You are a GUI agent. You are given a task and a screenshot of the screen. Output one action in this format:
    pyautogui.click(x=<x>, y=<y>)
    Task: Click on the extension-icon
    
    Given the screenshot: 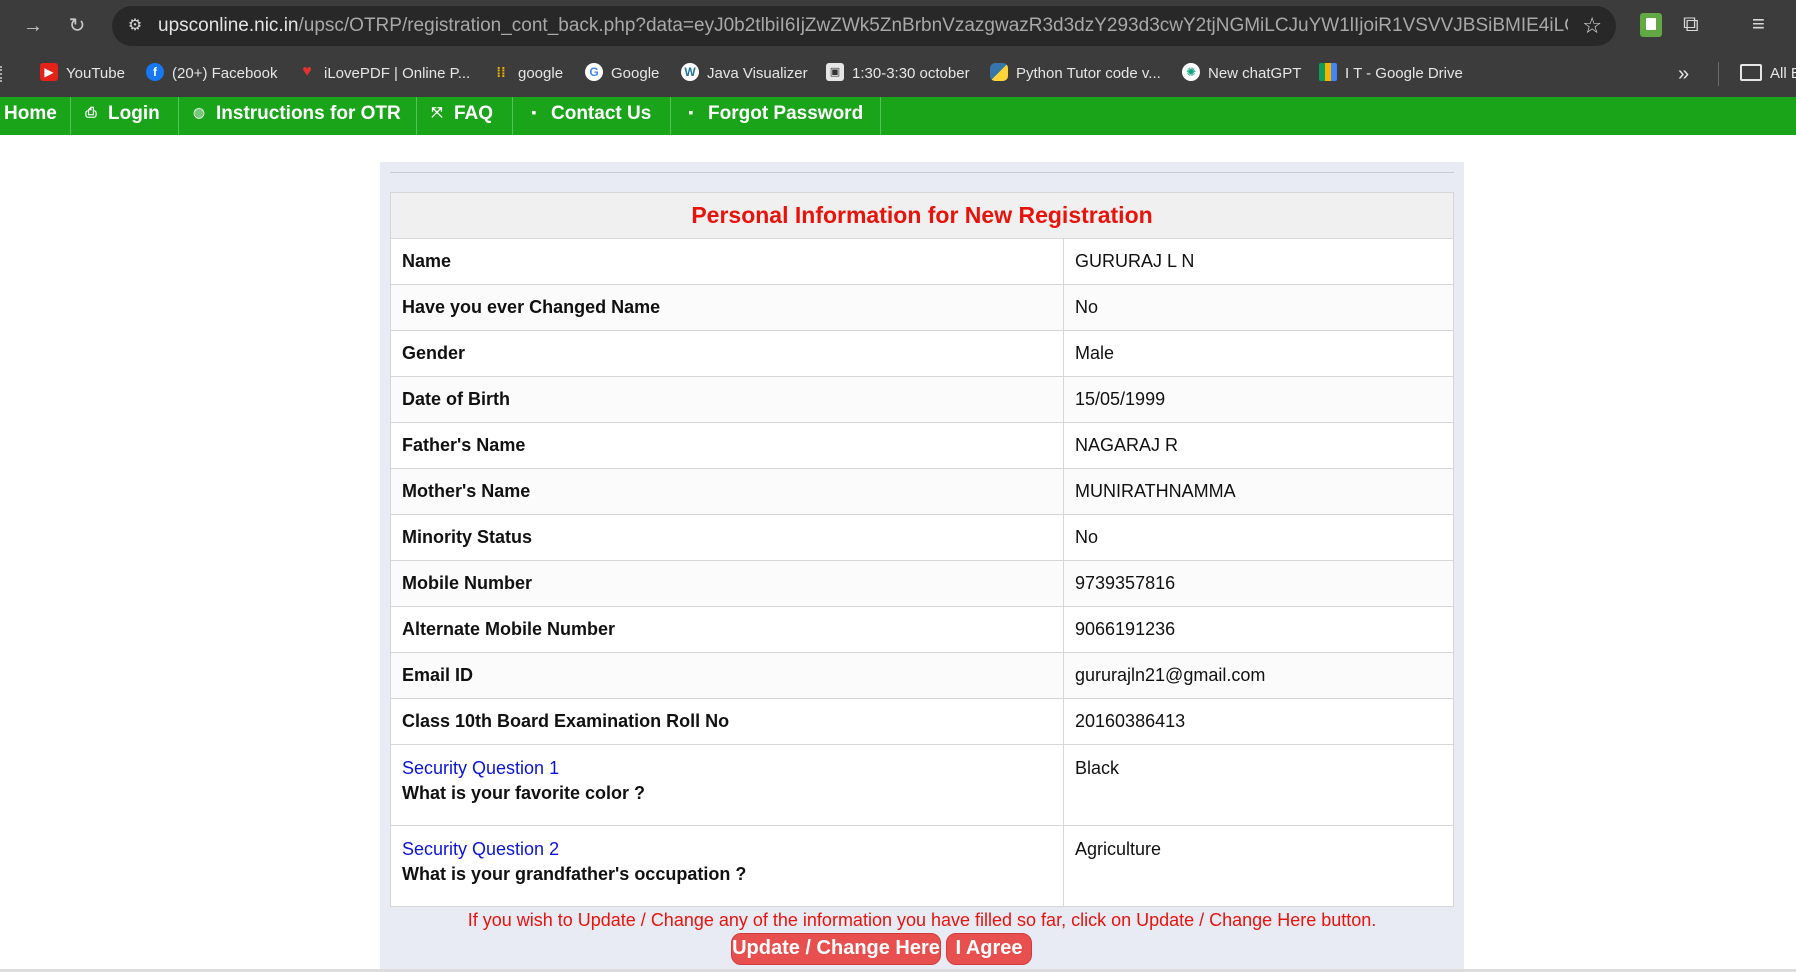 What is the action you would take?
    pyautogui.click(x=1651, y=25)
    